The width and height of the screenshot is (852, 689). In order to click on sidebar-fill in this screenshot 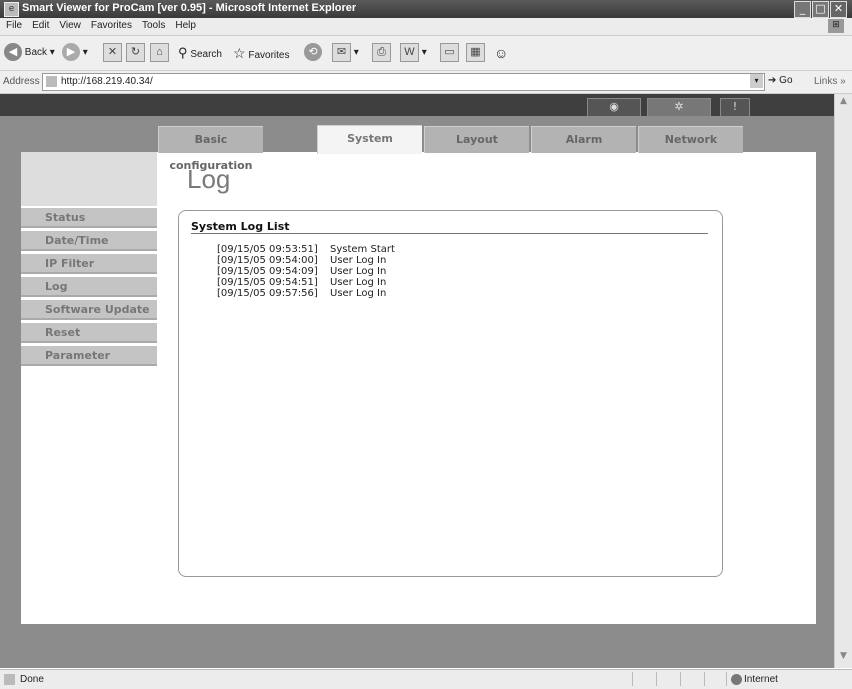, I will do `click(89, 496)`.